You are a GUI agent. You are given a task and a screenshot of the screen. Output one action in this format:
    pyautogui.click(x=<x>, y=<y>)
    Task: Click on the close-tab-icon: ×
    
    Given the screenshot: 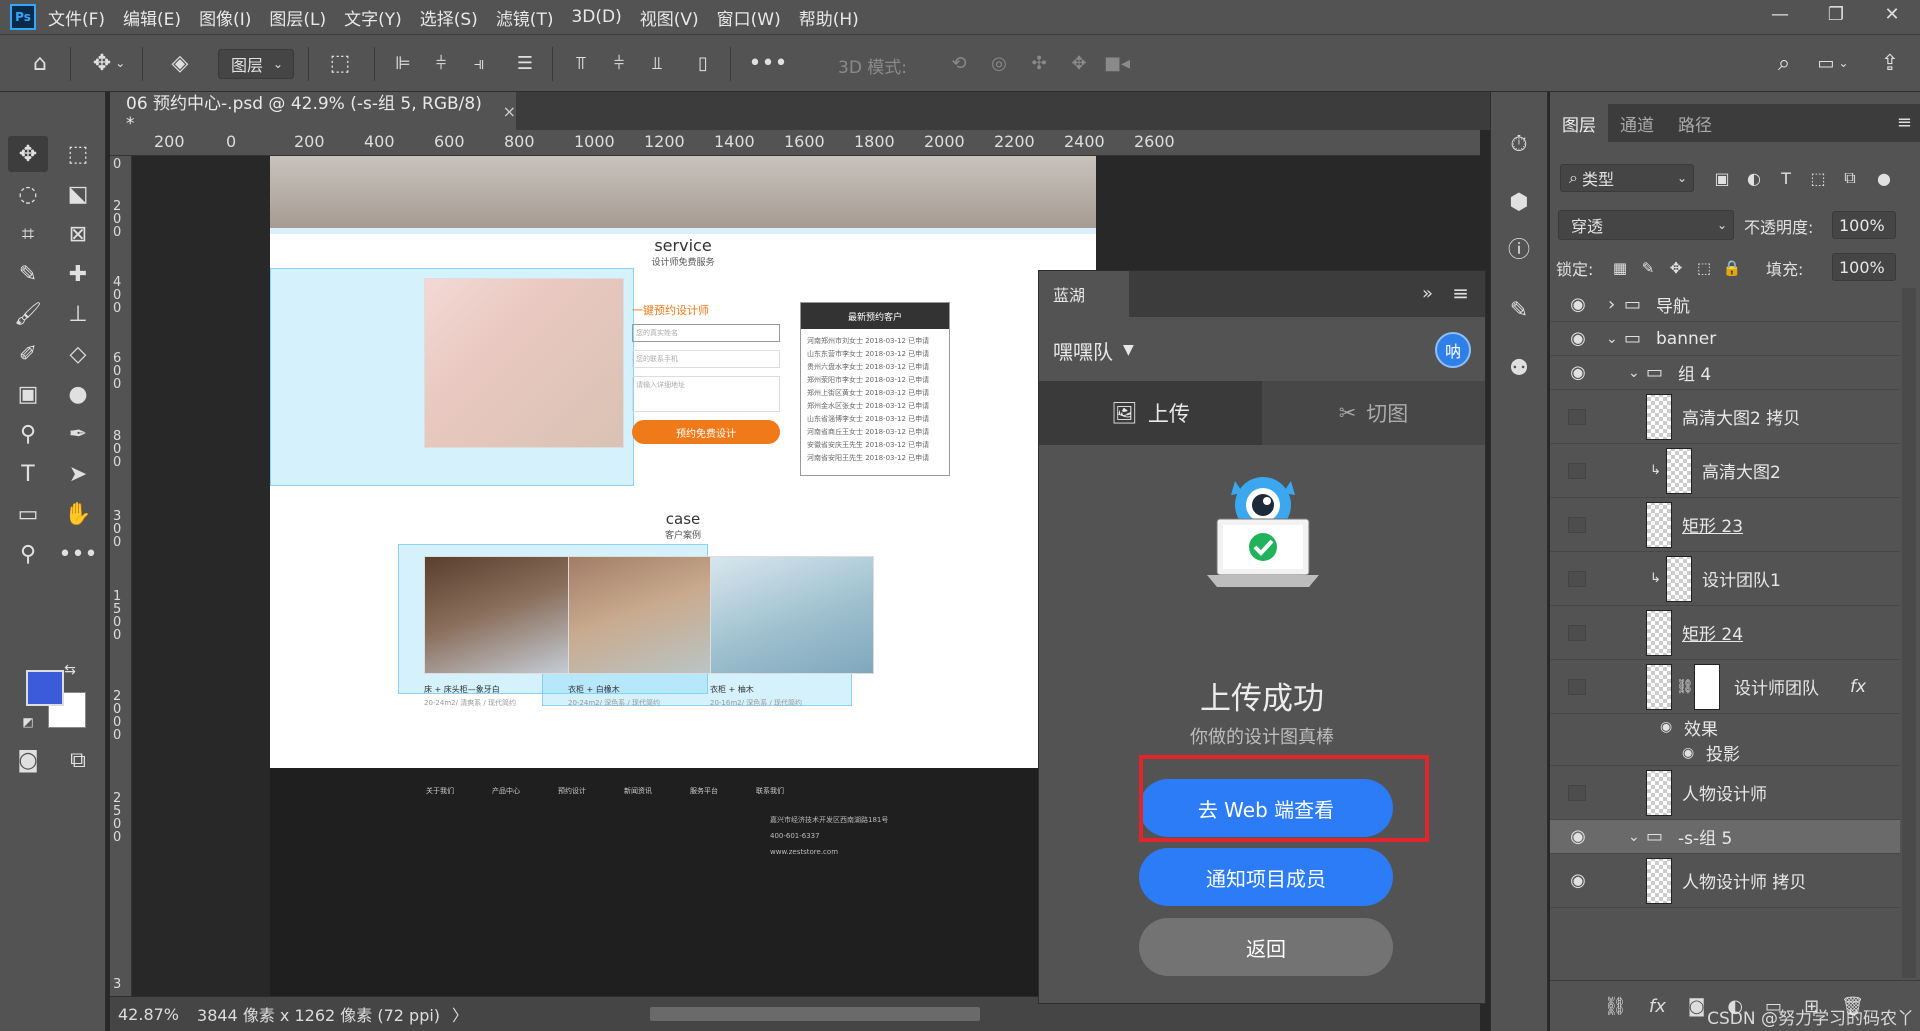 What is the action you would take?
    pyautogui.click(x=509, y=111)
    